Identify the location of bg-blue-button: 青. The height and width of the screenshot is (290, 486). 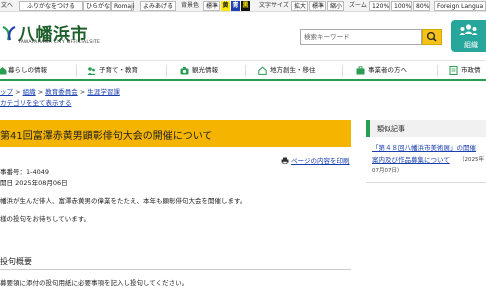
(235, 6).